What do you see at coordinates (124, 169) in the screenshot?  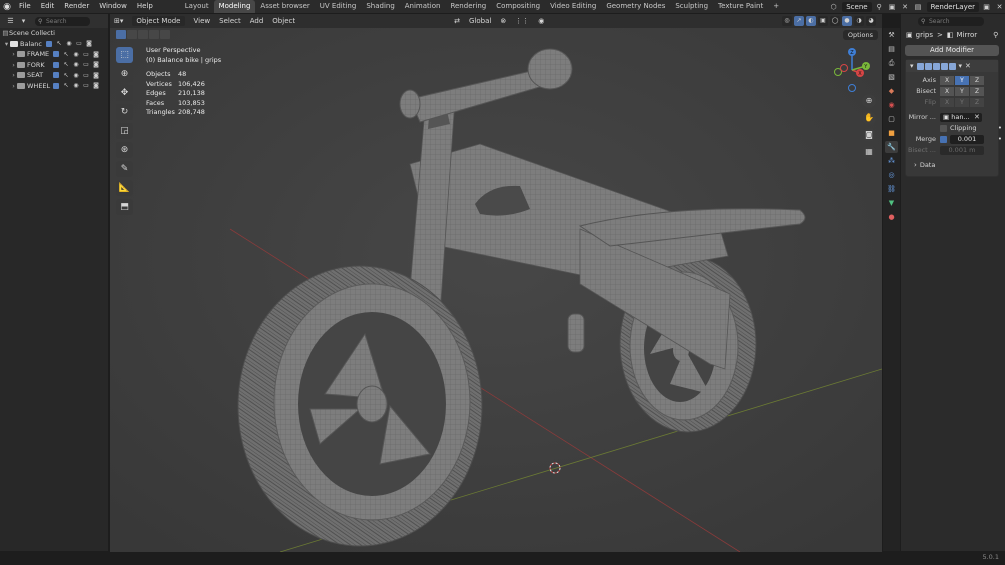 I see `annotate-tool-icon: ✎` at bounding box center [124, 169].